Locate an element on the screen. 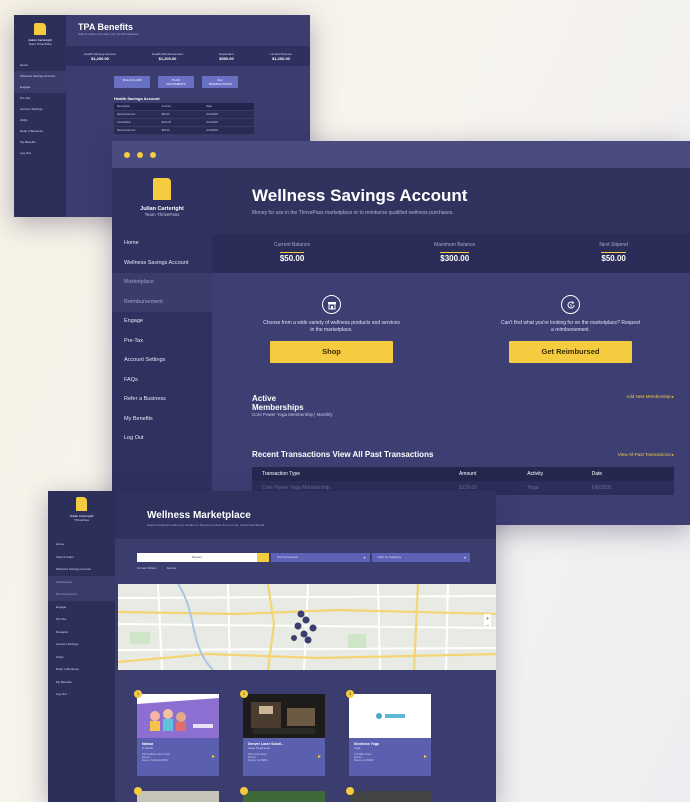 The height and width of the screenshot is (802, 690). view-all-transactions-link: View All Past Transactions ▸ is located at coordinates (646, 455).